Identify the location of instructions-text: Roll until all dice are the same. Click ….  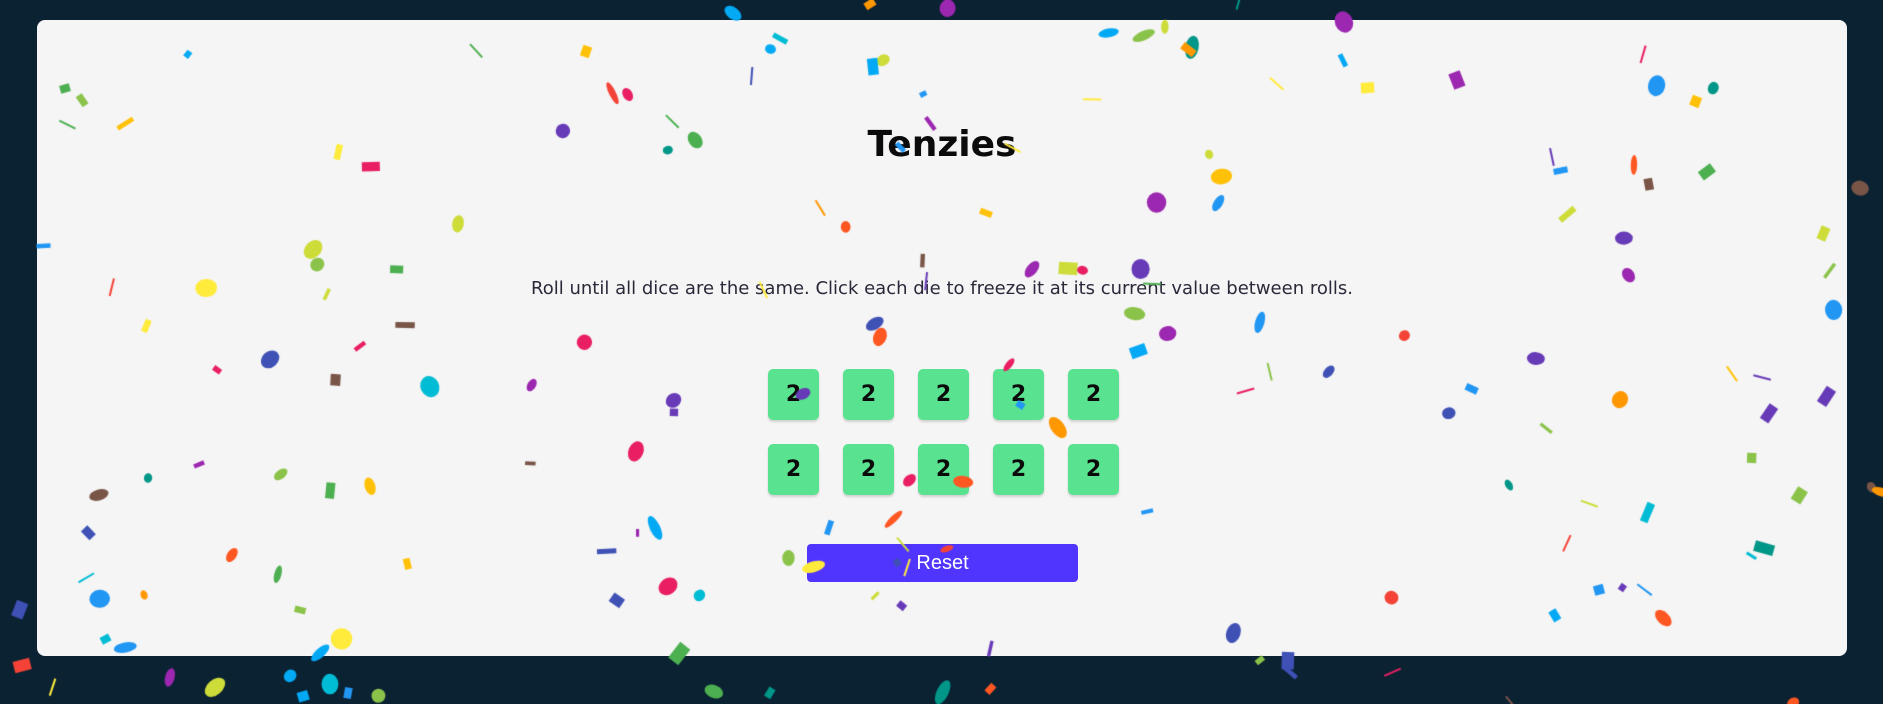
(942, 288).